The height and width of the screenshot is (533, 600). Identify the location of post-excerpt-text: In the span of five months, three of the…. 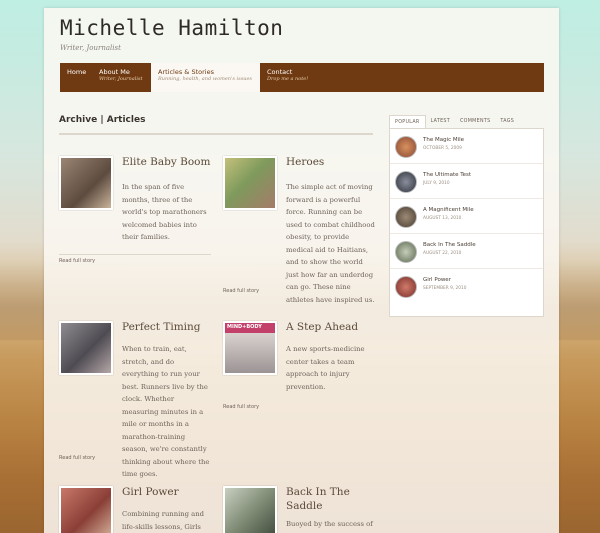
(164, 212).